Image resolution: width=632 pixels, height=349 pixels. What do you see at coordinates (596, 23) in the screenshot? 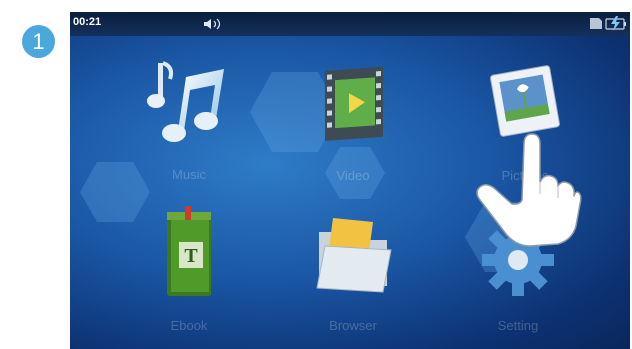
I see `memory-card-icon` at bounding box center [596, 23].